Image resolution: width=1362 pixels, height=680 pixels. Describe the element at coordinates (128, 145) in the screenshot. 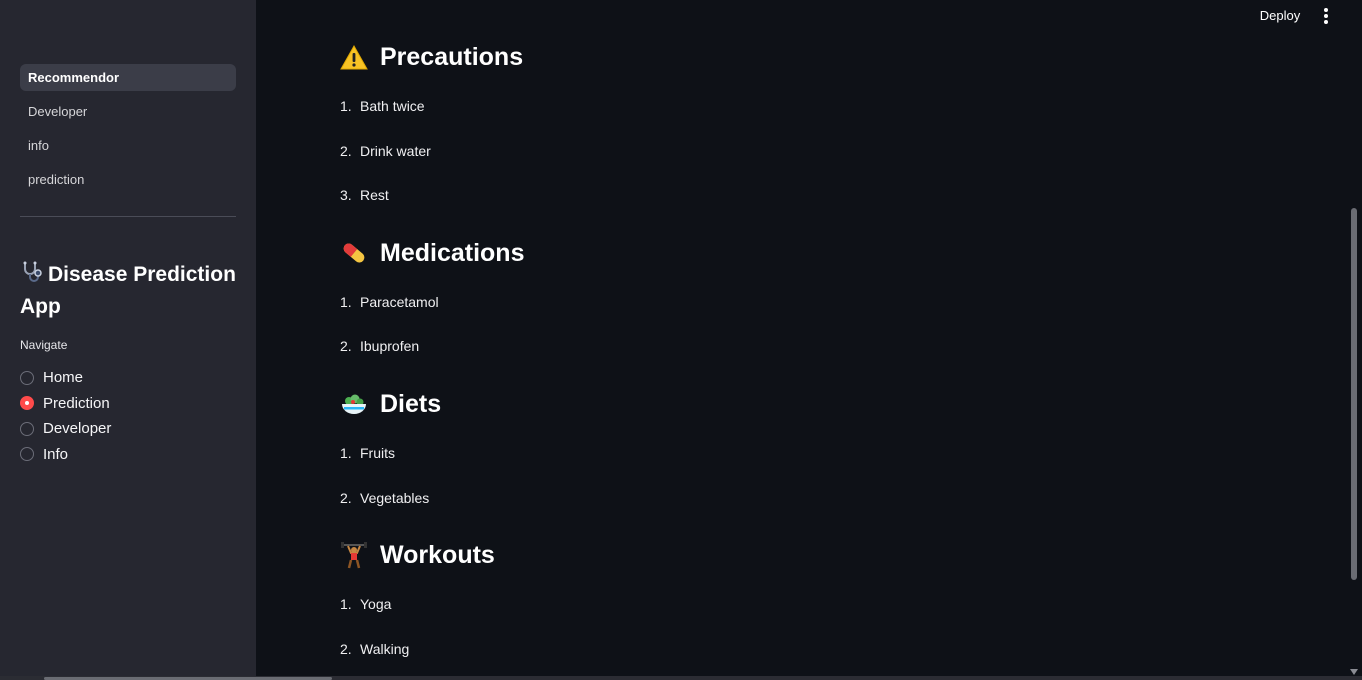

I see `page-link-info: info` at that location.